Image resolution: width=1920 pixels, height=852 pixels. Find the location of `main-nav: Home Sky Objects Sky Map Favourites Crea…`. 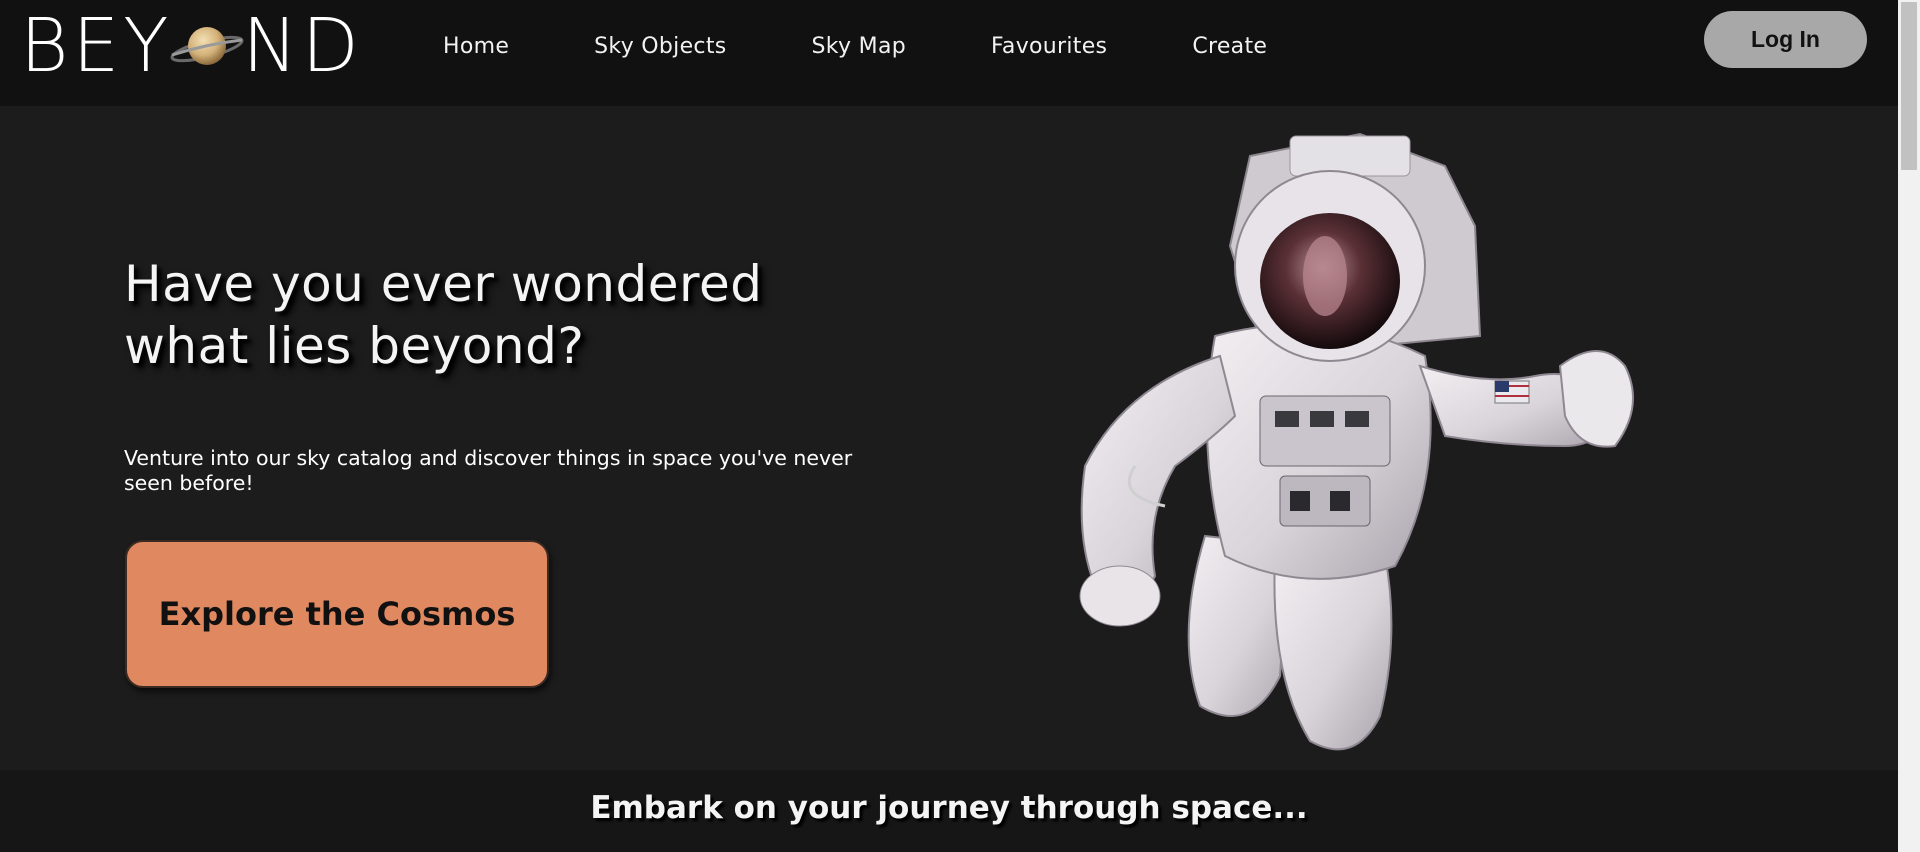

main-nav: Home Sky Objects Sky Map Favourites Crea… is located at coordinates (855, 46).